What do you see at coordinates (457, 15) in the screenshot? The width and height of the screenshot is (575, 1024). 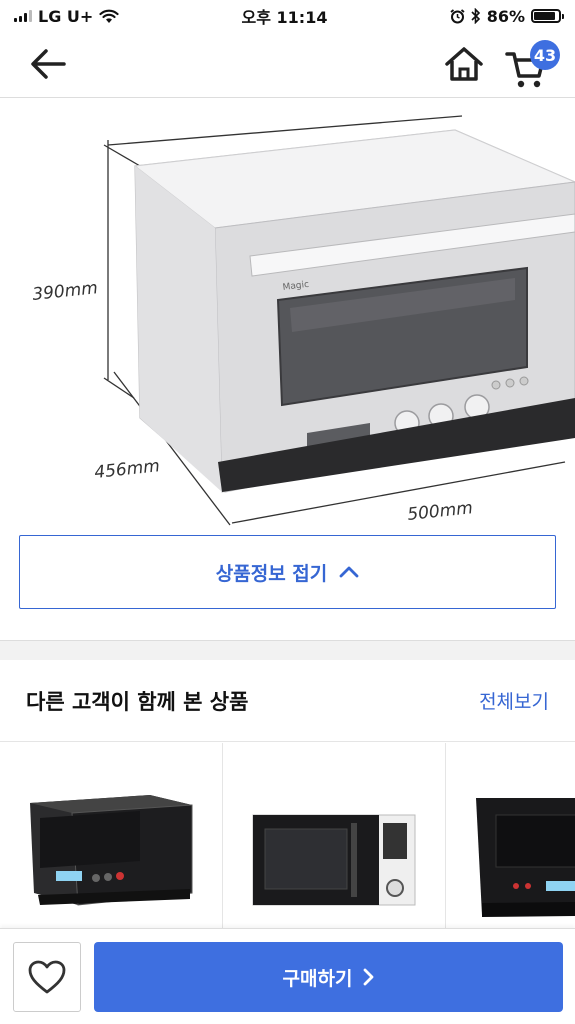 I see `alarm-icon` at bounding box center [457, 15].